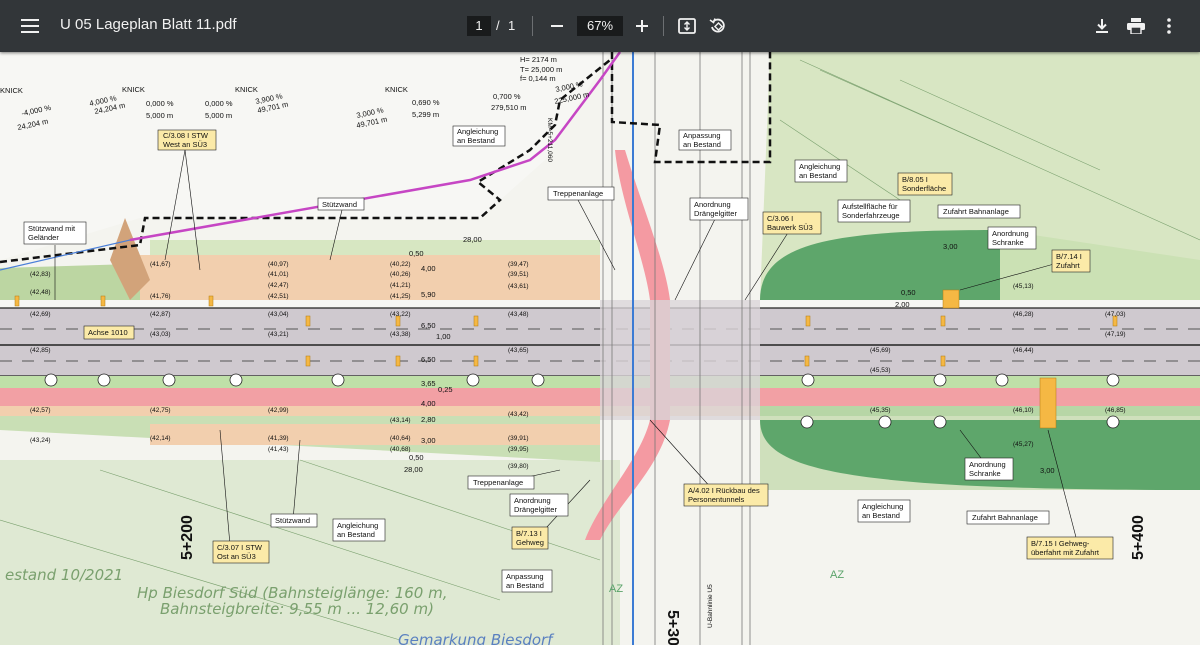 Image resolution: width=1200 pixels, height=645 pixels. I want to click on svg-text: 3,00, so click(1047, 470).